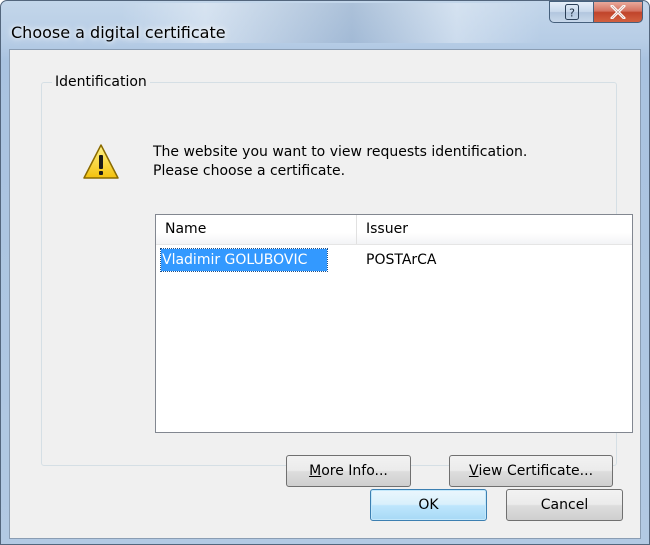 The width and height of the screenshot is (650, 545). Describe the element at coordinates (428, 505) in the screenshot. I see `ok-button: OK` at that location.